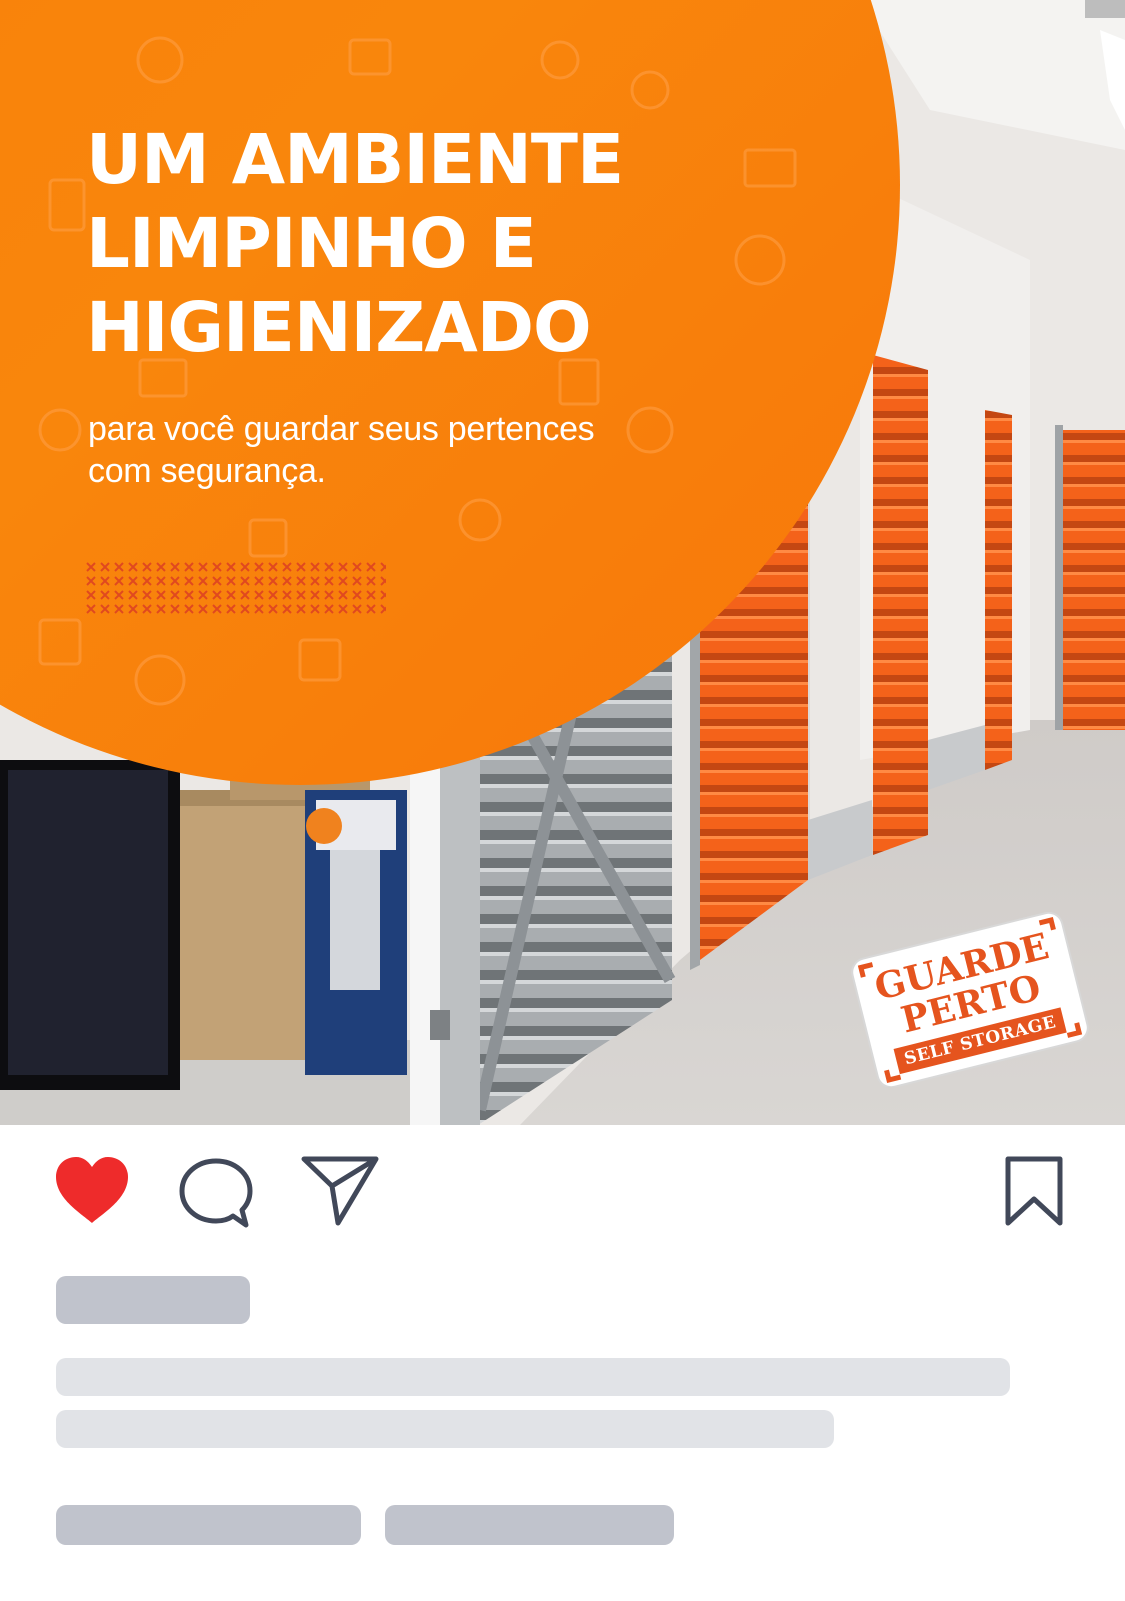  I want to click on headline-line-1: UM AMBIENTE, so click(355, 160).